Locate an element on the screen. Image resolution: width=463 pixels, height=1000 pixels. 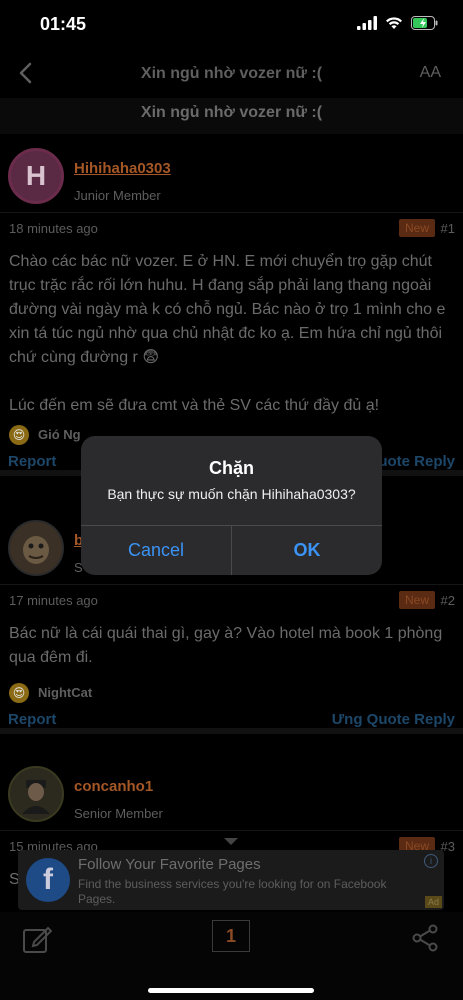
post-time: 18 minutes ago is located at coordinates (53, 228).